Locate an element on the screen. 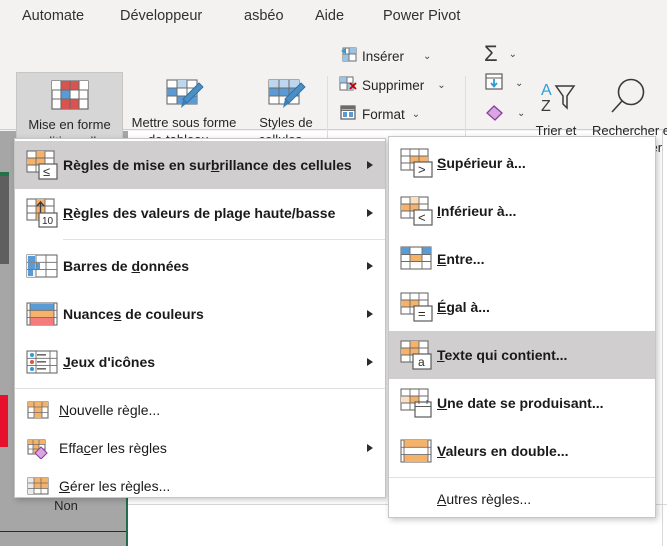  format-as-table-label-line1: Mettre sous forme is located at coordinates (184, 122).